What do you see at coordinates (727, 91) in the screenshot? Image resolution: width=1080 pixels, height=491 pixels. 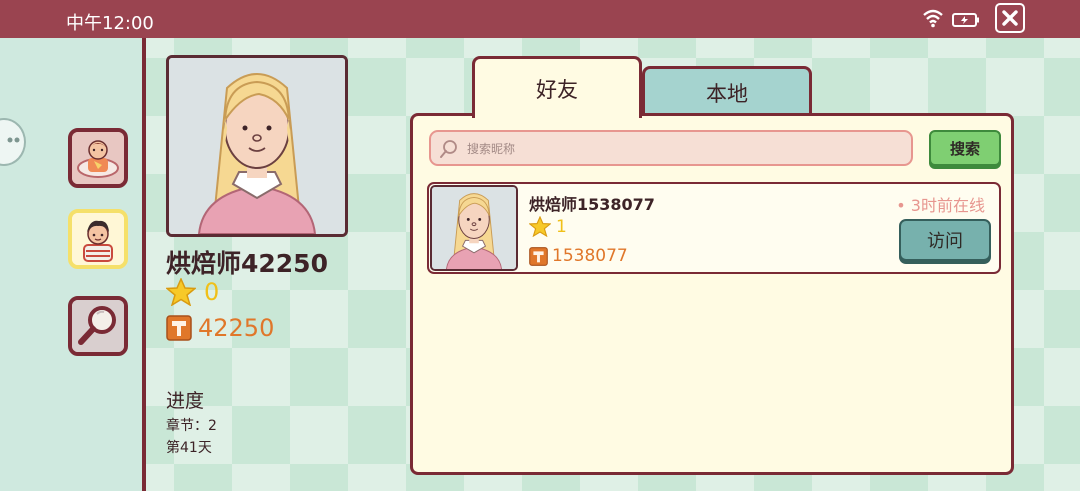 I see `tab-local: 本地` at bounding box center [727, 91].